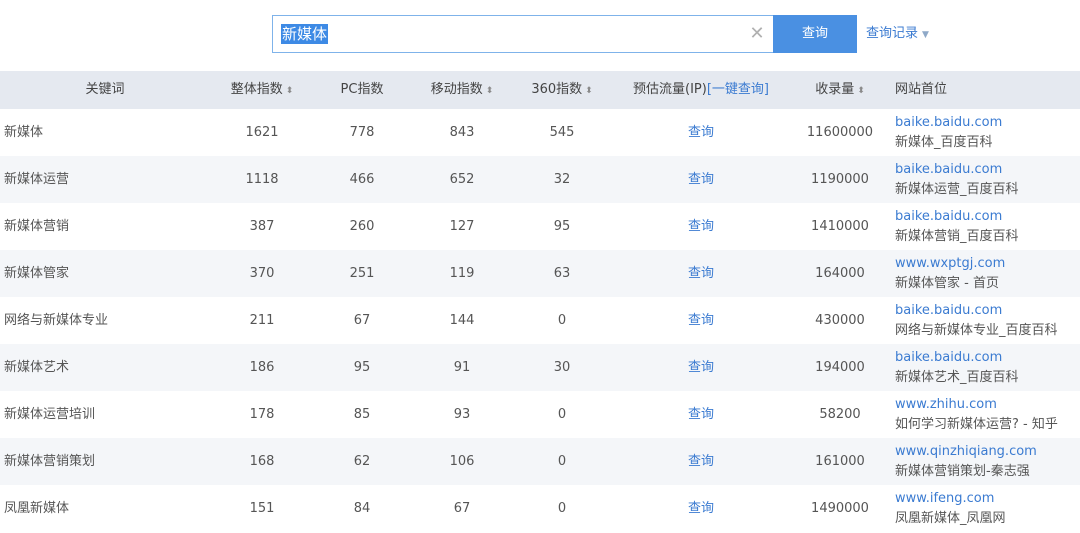 This screenshot has height=533, width=1080. Describe the element at coordinates (305, 34) in the screenshot. I see `search-input-value: 新媒体` at that location.